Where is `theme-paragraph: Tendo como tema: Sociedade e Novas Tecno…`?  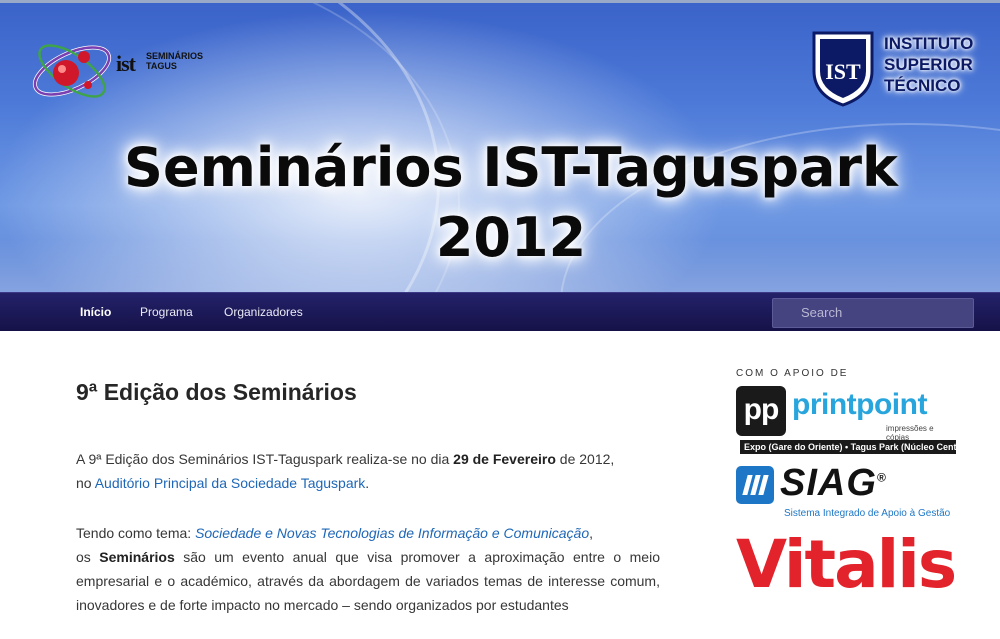 theme-paragraph: Tendo como tema: Sociedade e Novas Tecno… is located at coordinates (368, 569).